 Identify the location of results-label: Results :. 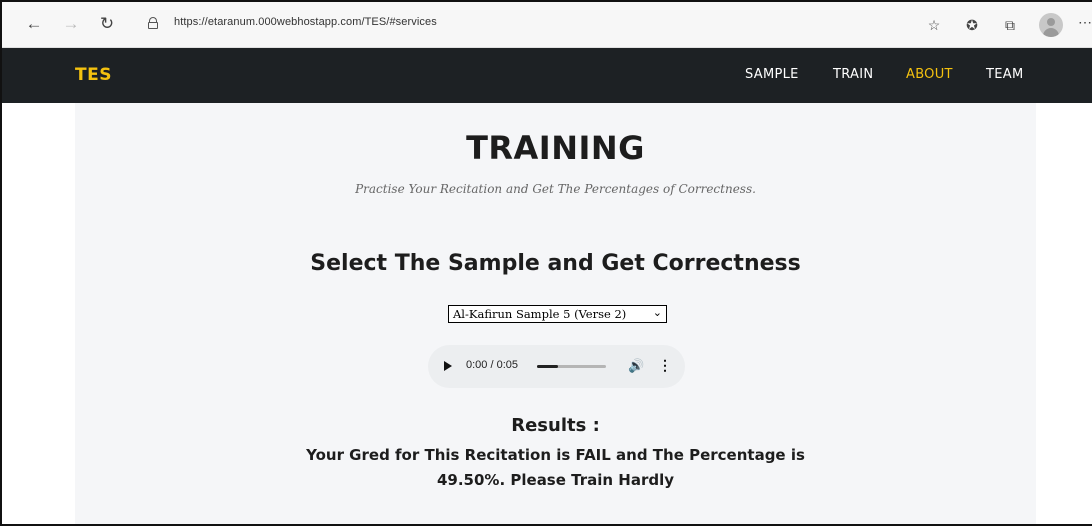
(555, 425).